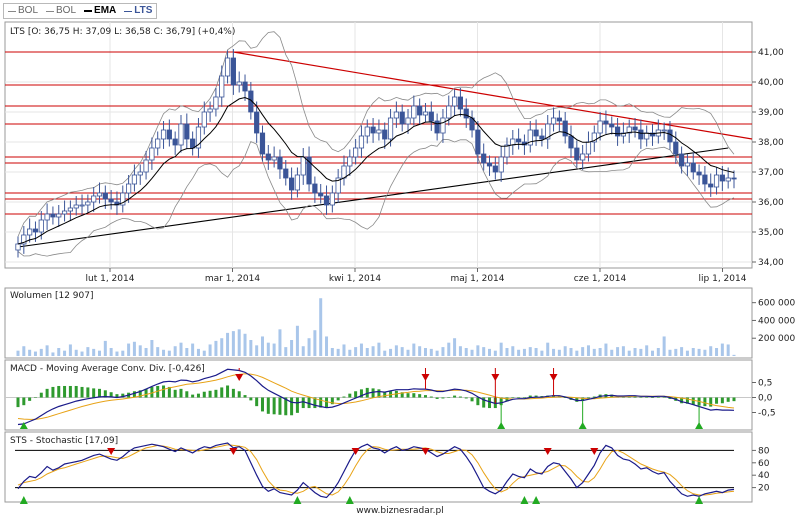 The image size is (800, 520). I want to click on stochastic-panel-title: STS - Stochastic [17,09], so click(64, 441).